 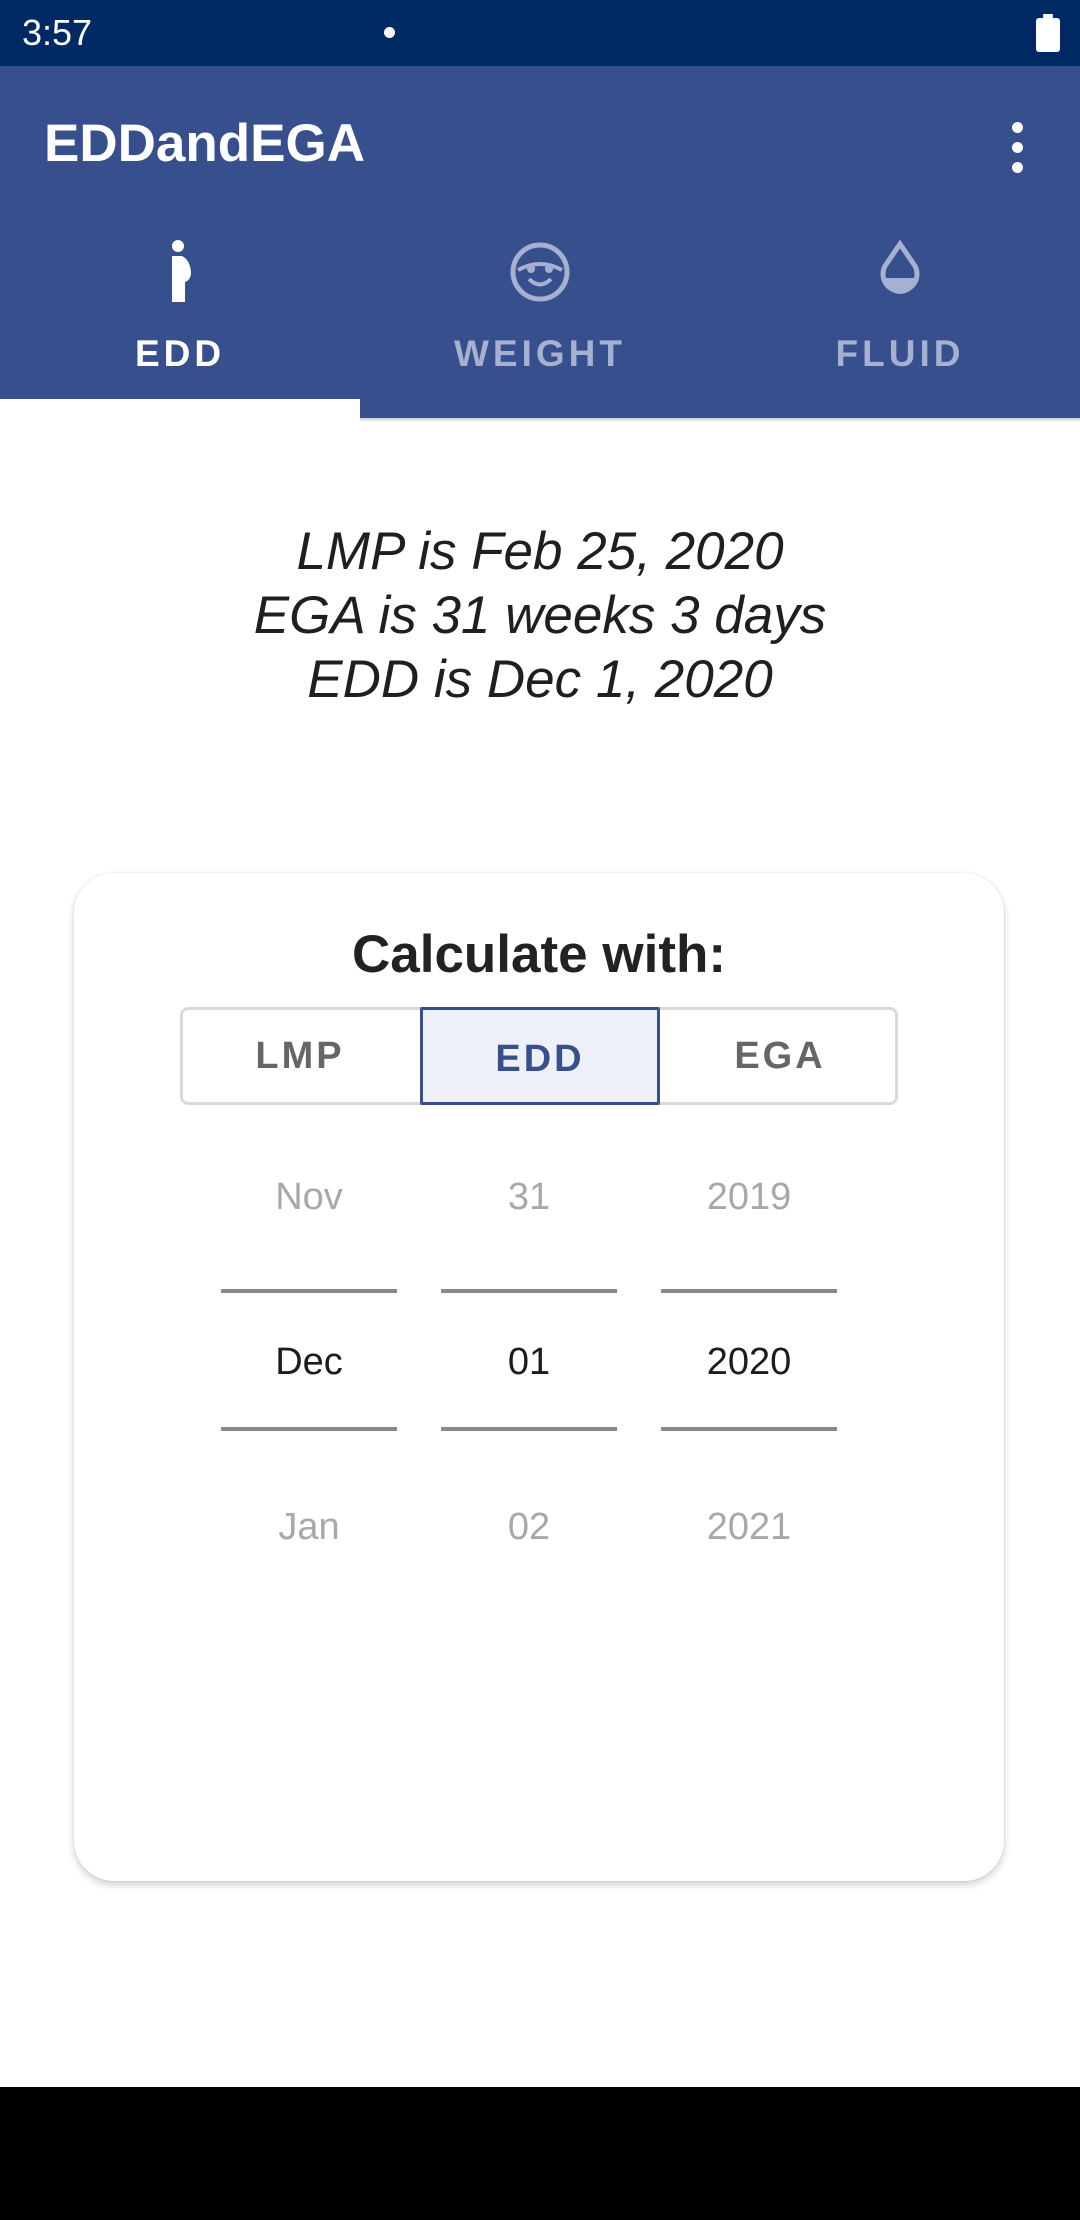 I want to click on notification-dot-icon, so click(x=389, y=32).